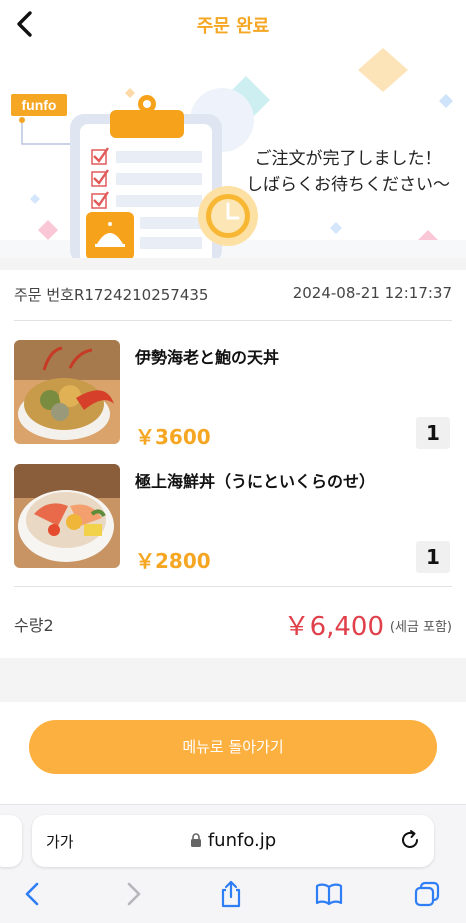 This screenshot has height=923, width=466. I want to click on item-price: ￥2800, so click(173, 561).